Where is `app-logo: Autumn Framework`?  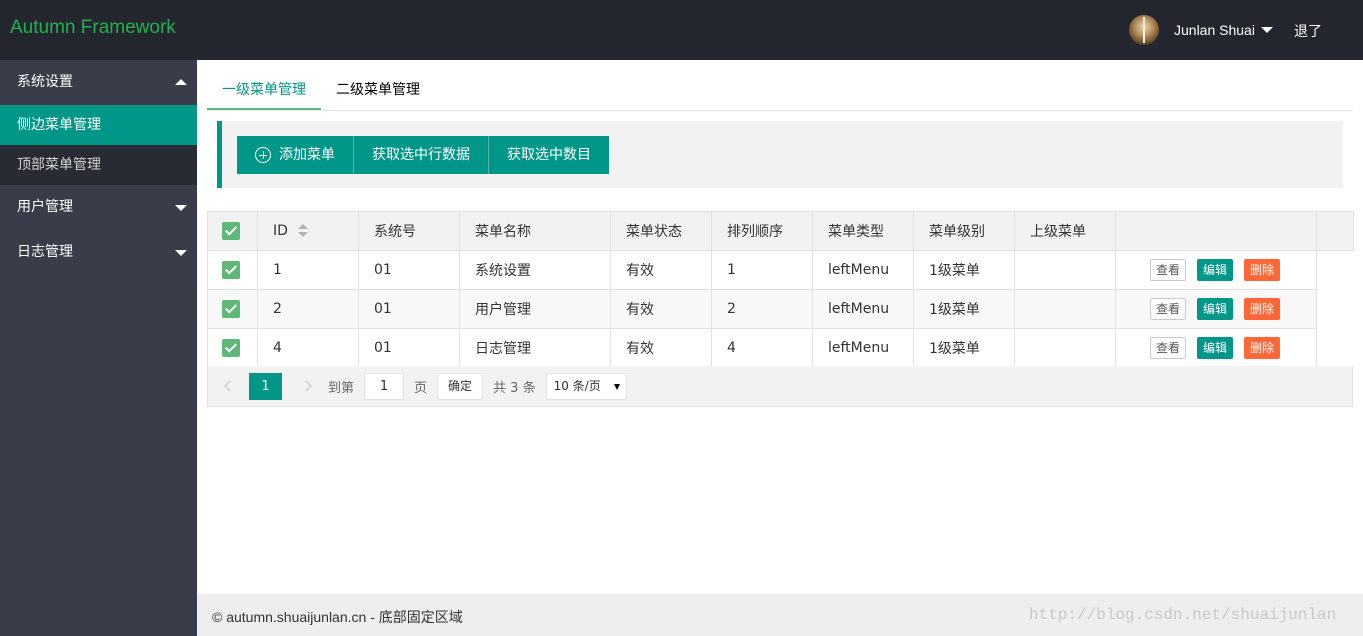
app-logo: Autumn Framework is located at coordinates (93, 28).